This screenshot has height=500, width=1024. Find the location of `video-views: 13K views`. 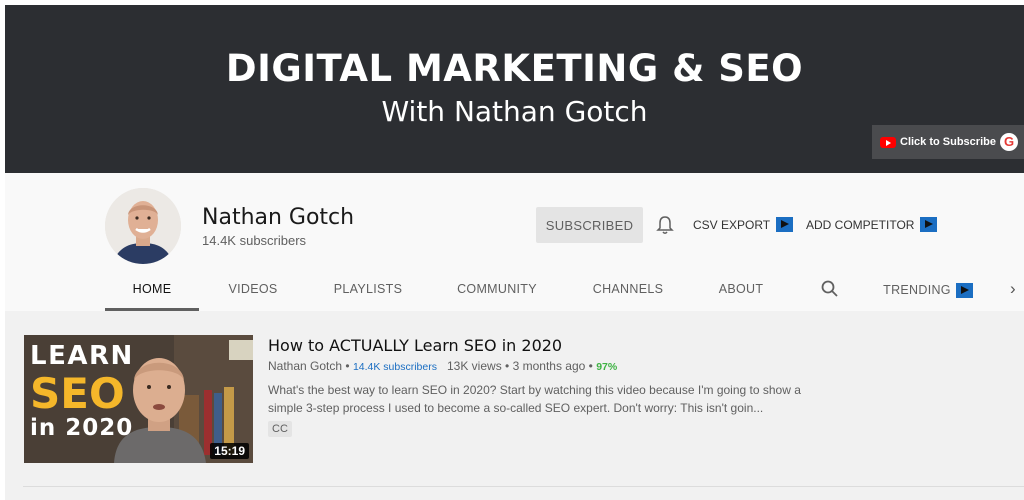

video-views: 13K views is located at coordinates (474, 366).